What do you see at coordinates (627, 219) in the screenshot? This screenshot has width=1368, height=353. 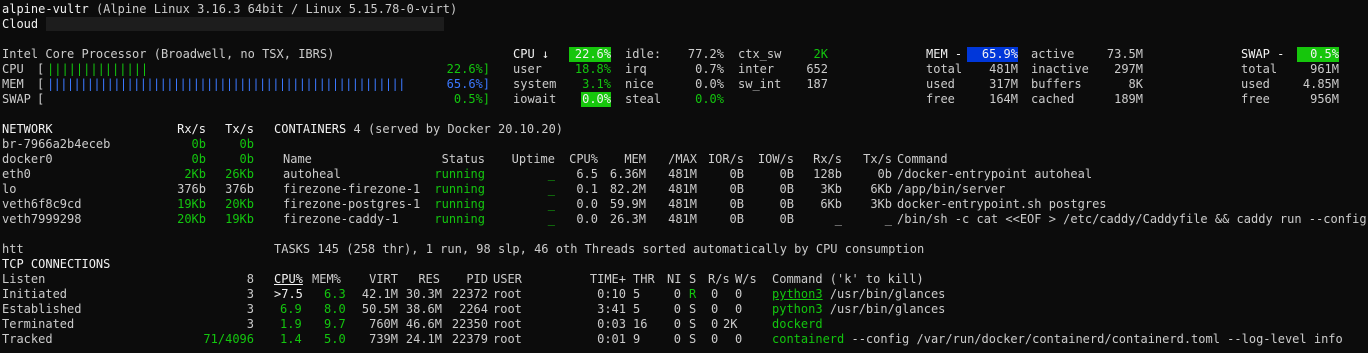 I see `container-mem: 26.3M` at bounding box center [627, 219].